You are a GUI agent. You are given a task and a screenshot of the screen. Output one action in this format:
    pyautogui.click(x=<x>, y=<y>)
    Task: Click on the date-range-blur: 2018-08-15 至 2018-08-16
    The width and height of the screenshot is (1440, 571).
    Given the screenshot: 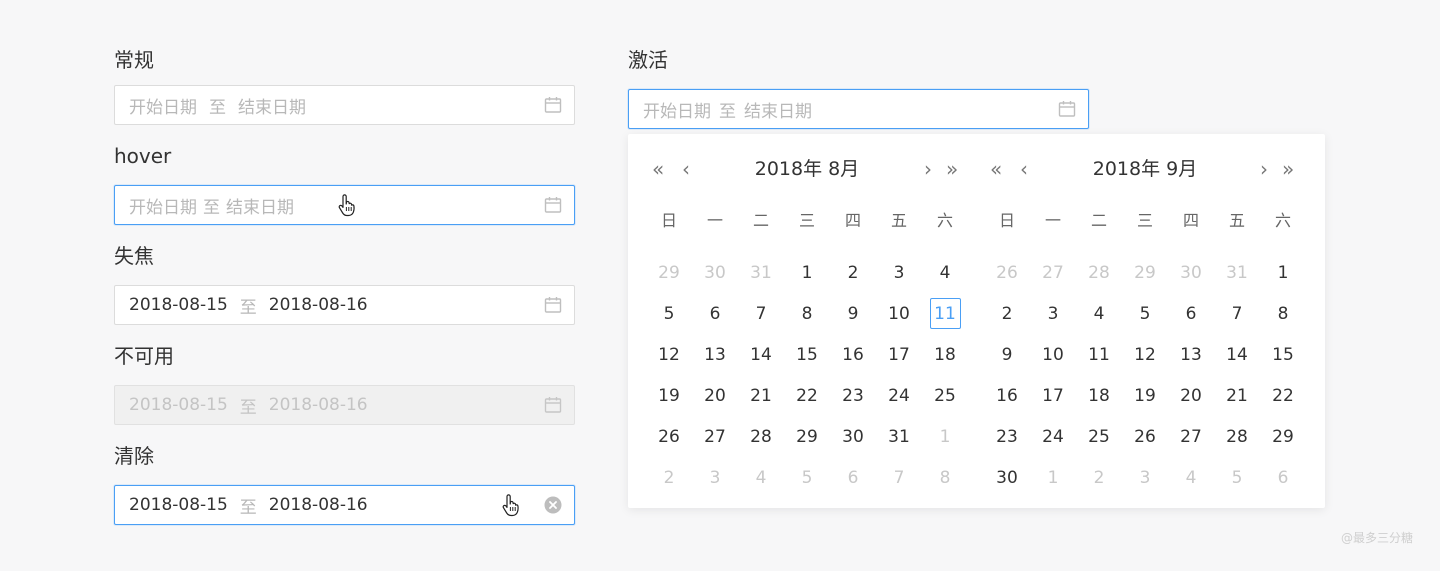 What is the action you would take?
    pyautogui.click(x=344, y=305)
    